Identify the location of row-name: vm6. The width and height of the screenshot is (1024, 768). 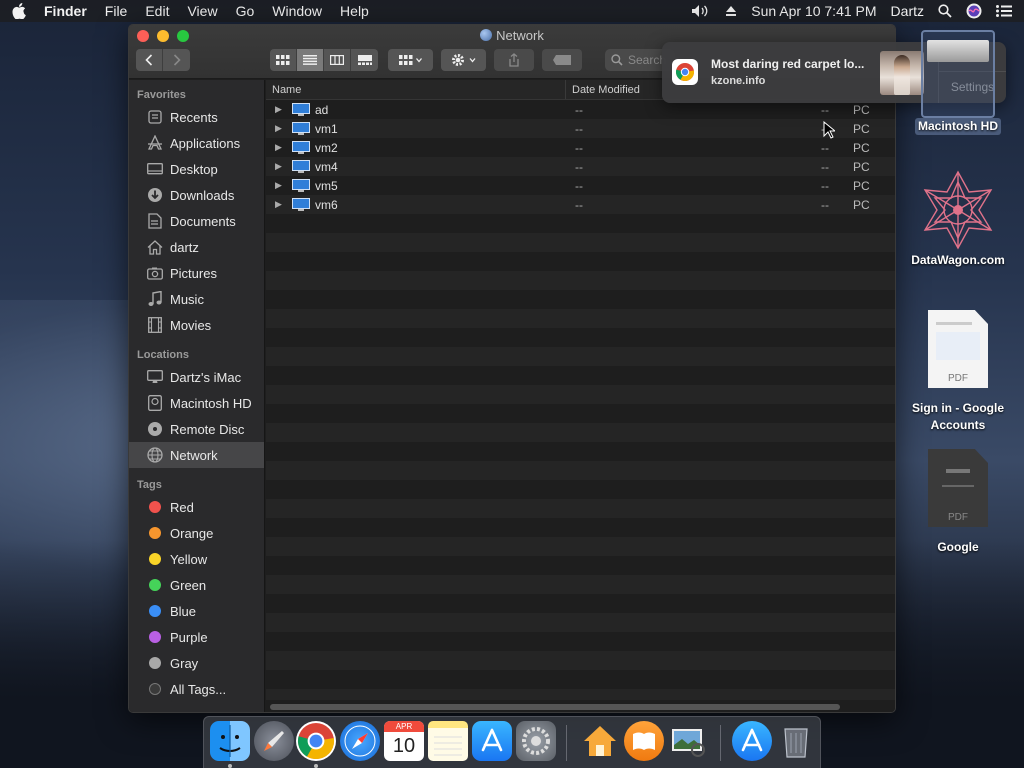
(326, 204).